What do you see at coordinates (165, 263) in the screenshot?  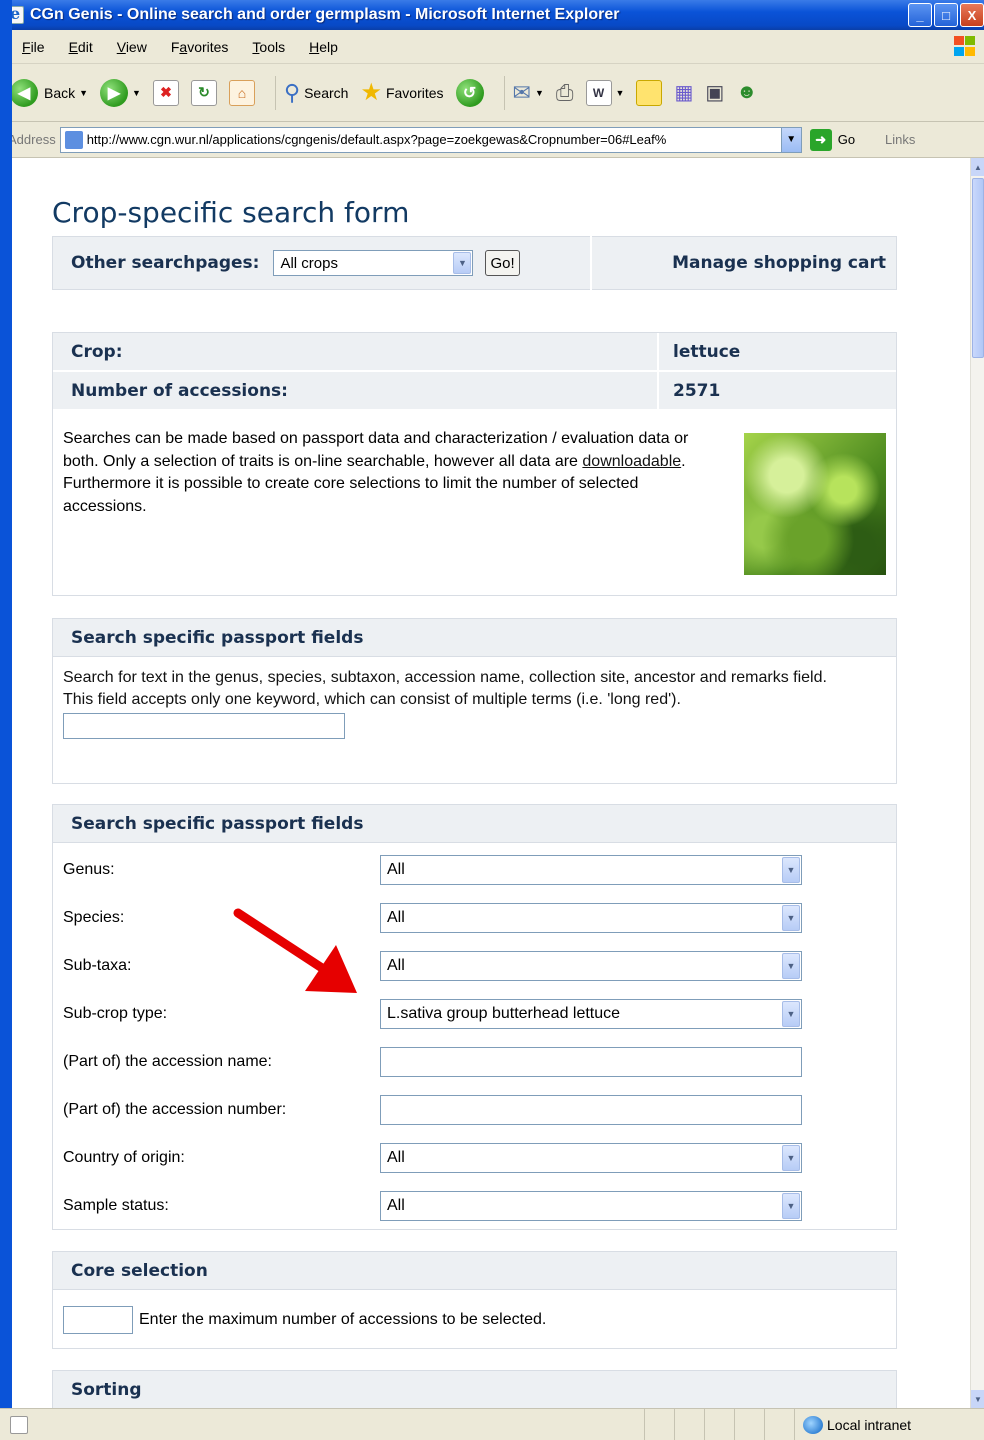 I see `searchpages-label: Other searchpages:` at bounding box center [165, 263].